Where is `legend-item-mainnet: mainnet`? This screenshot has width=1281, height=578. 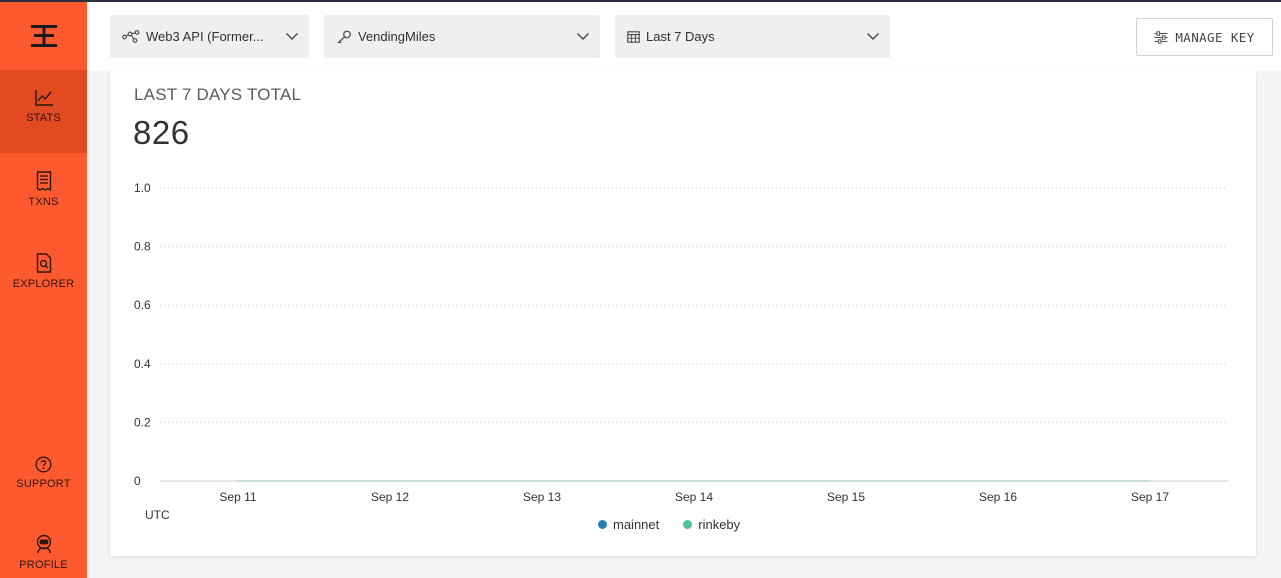 legend-item-mainnet: mainnet is located at coordinates (628, 524).